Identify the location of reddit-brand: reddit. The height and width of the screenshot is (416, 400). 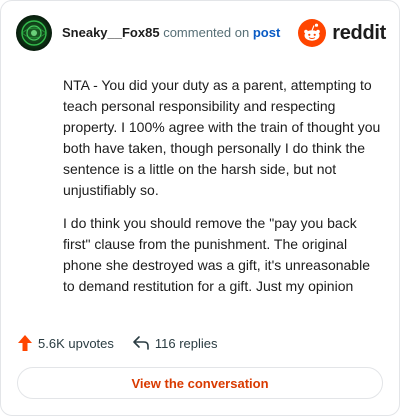
(342, 33).